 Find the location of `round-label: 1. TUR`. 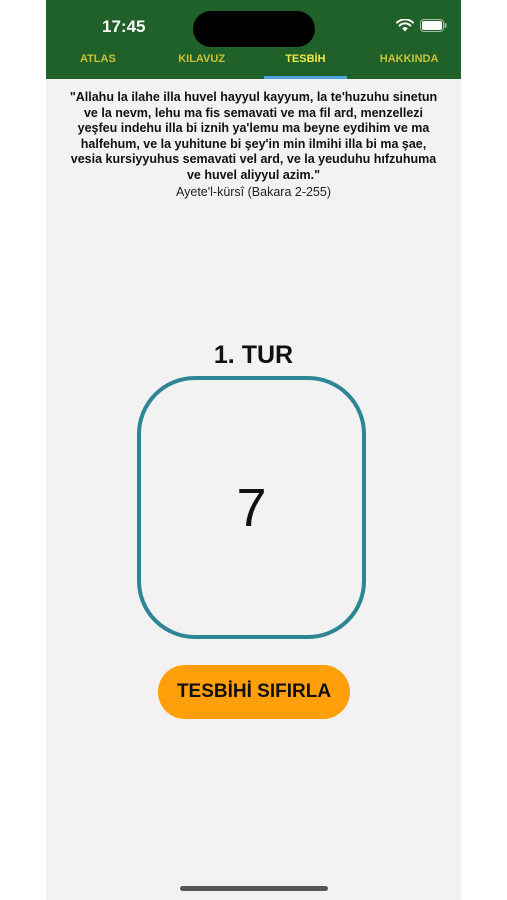

round-label: 1. TUR is located at coordinates (253, 355).